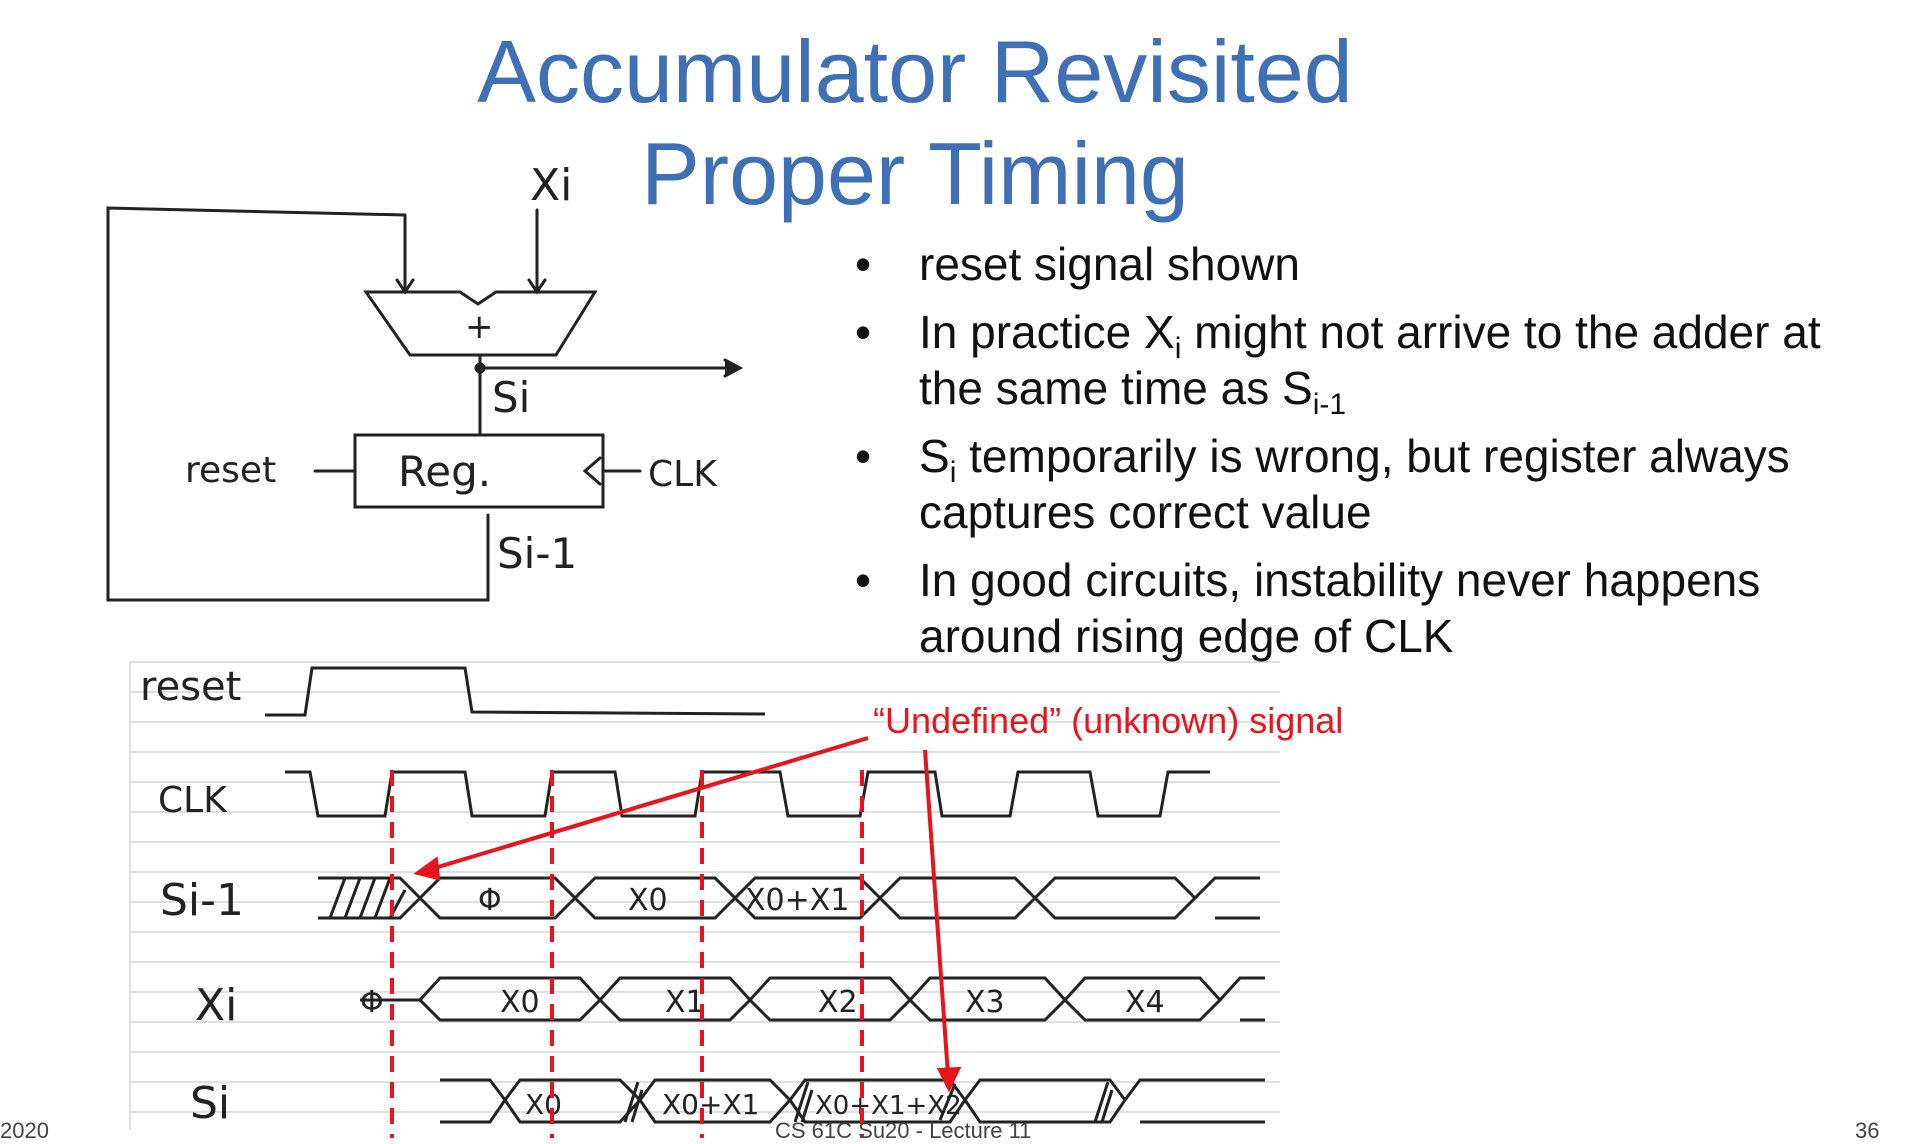 Image resolution: width=1910 pixels, height=1144 pixels. Describe the element at coordinates (888, 1106) in the screenshot. I see `si-value-x0x1x2: X0+X1+X2` at that location.